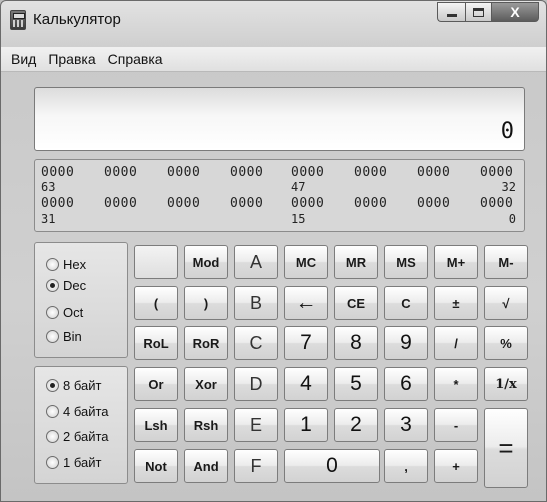 This screenshot has width=547, height=502. I want to click on backspace-button: ←, so click(306, 303).